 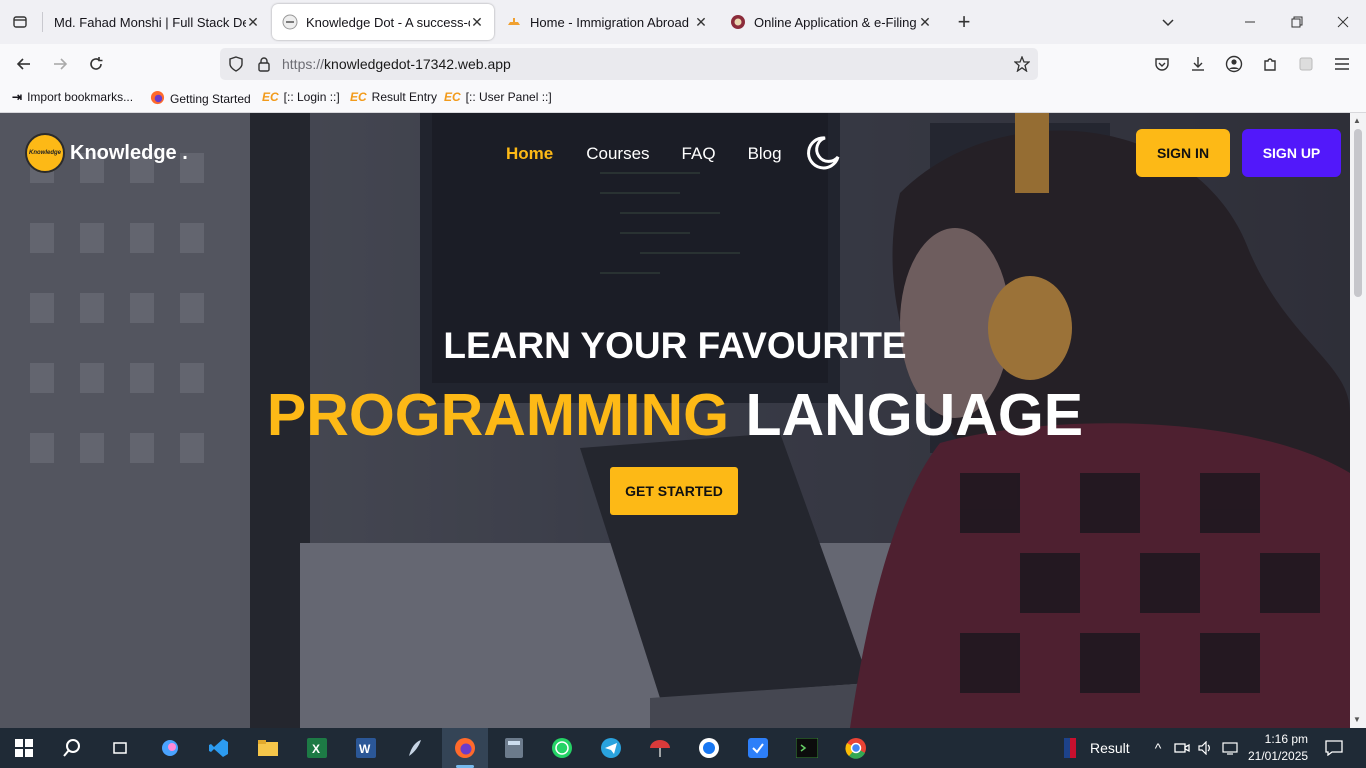 I want to click on new-tab-button: +, so click(x=964, y=21).